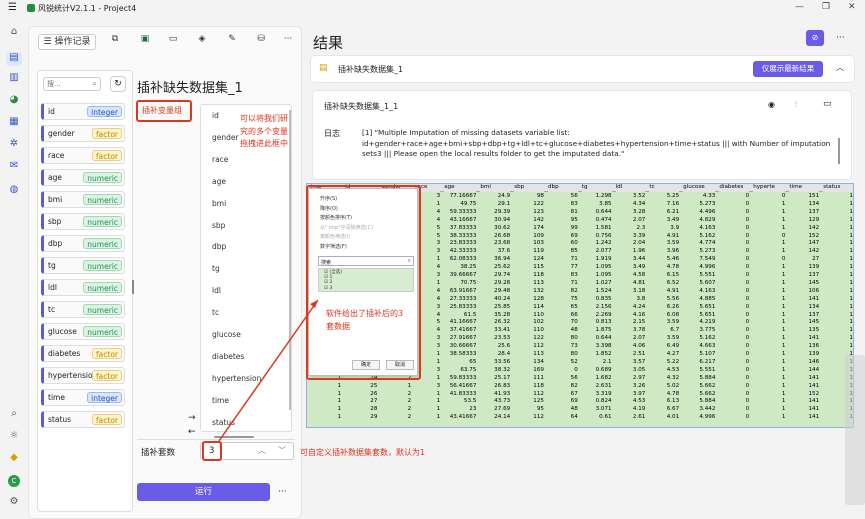 The width and height of the screenshot is (865, 519). I want to click on arrow-line, so click(268, 370).